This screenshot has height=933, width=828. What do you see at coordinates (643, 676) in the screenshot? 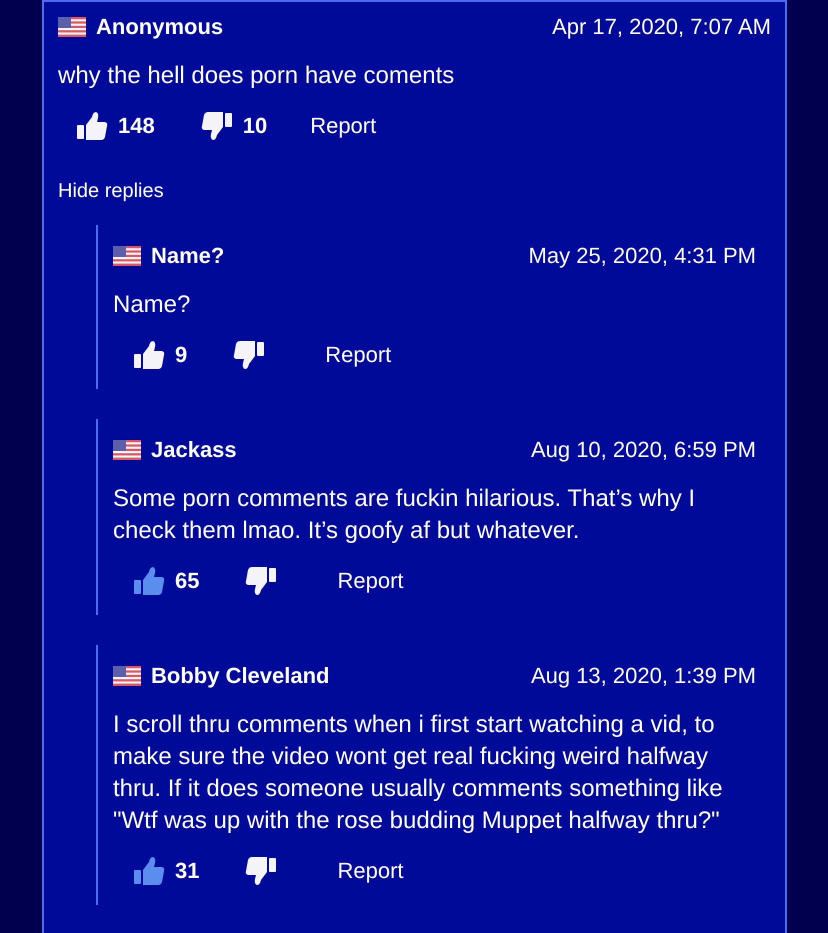
I see `comment-date: Aug 13, 2020, 1:39 PM` at bounding box center [643, 676].